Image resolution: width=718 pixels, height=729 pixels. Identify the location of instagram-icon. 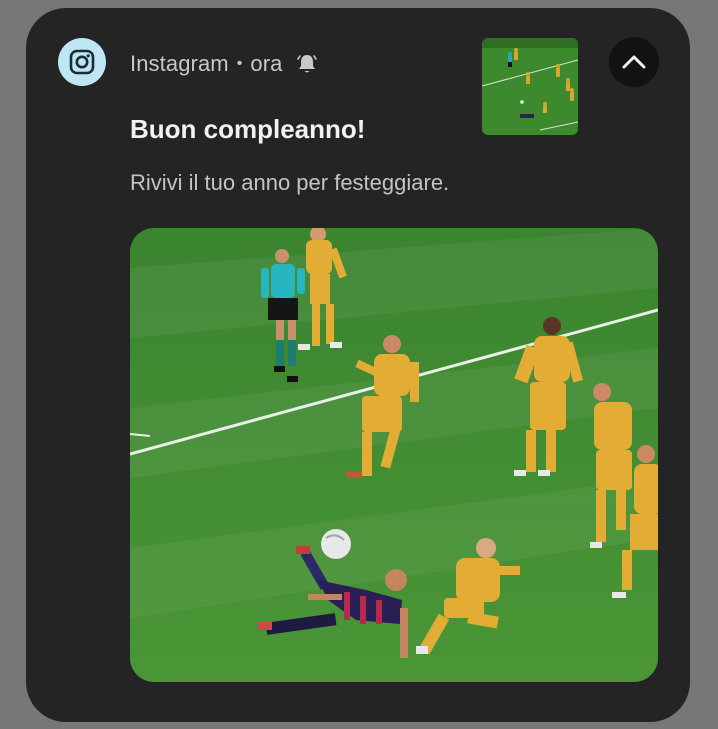
(82, 62).